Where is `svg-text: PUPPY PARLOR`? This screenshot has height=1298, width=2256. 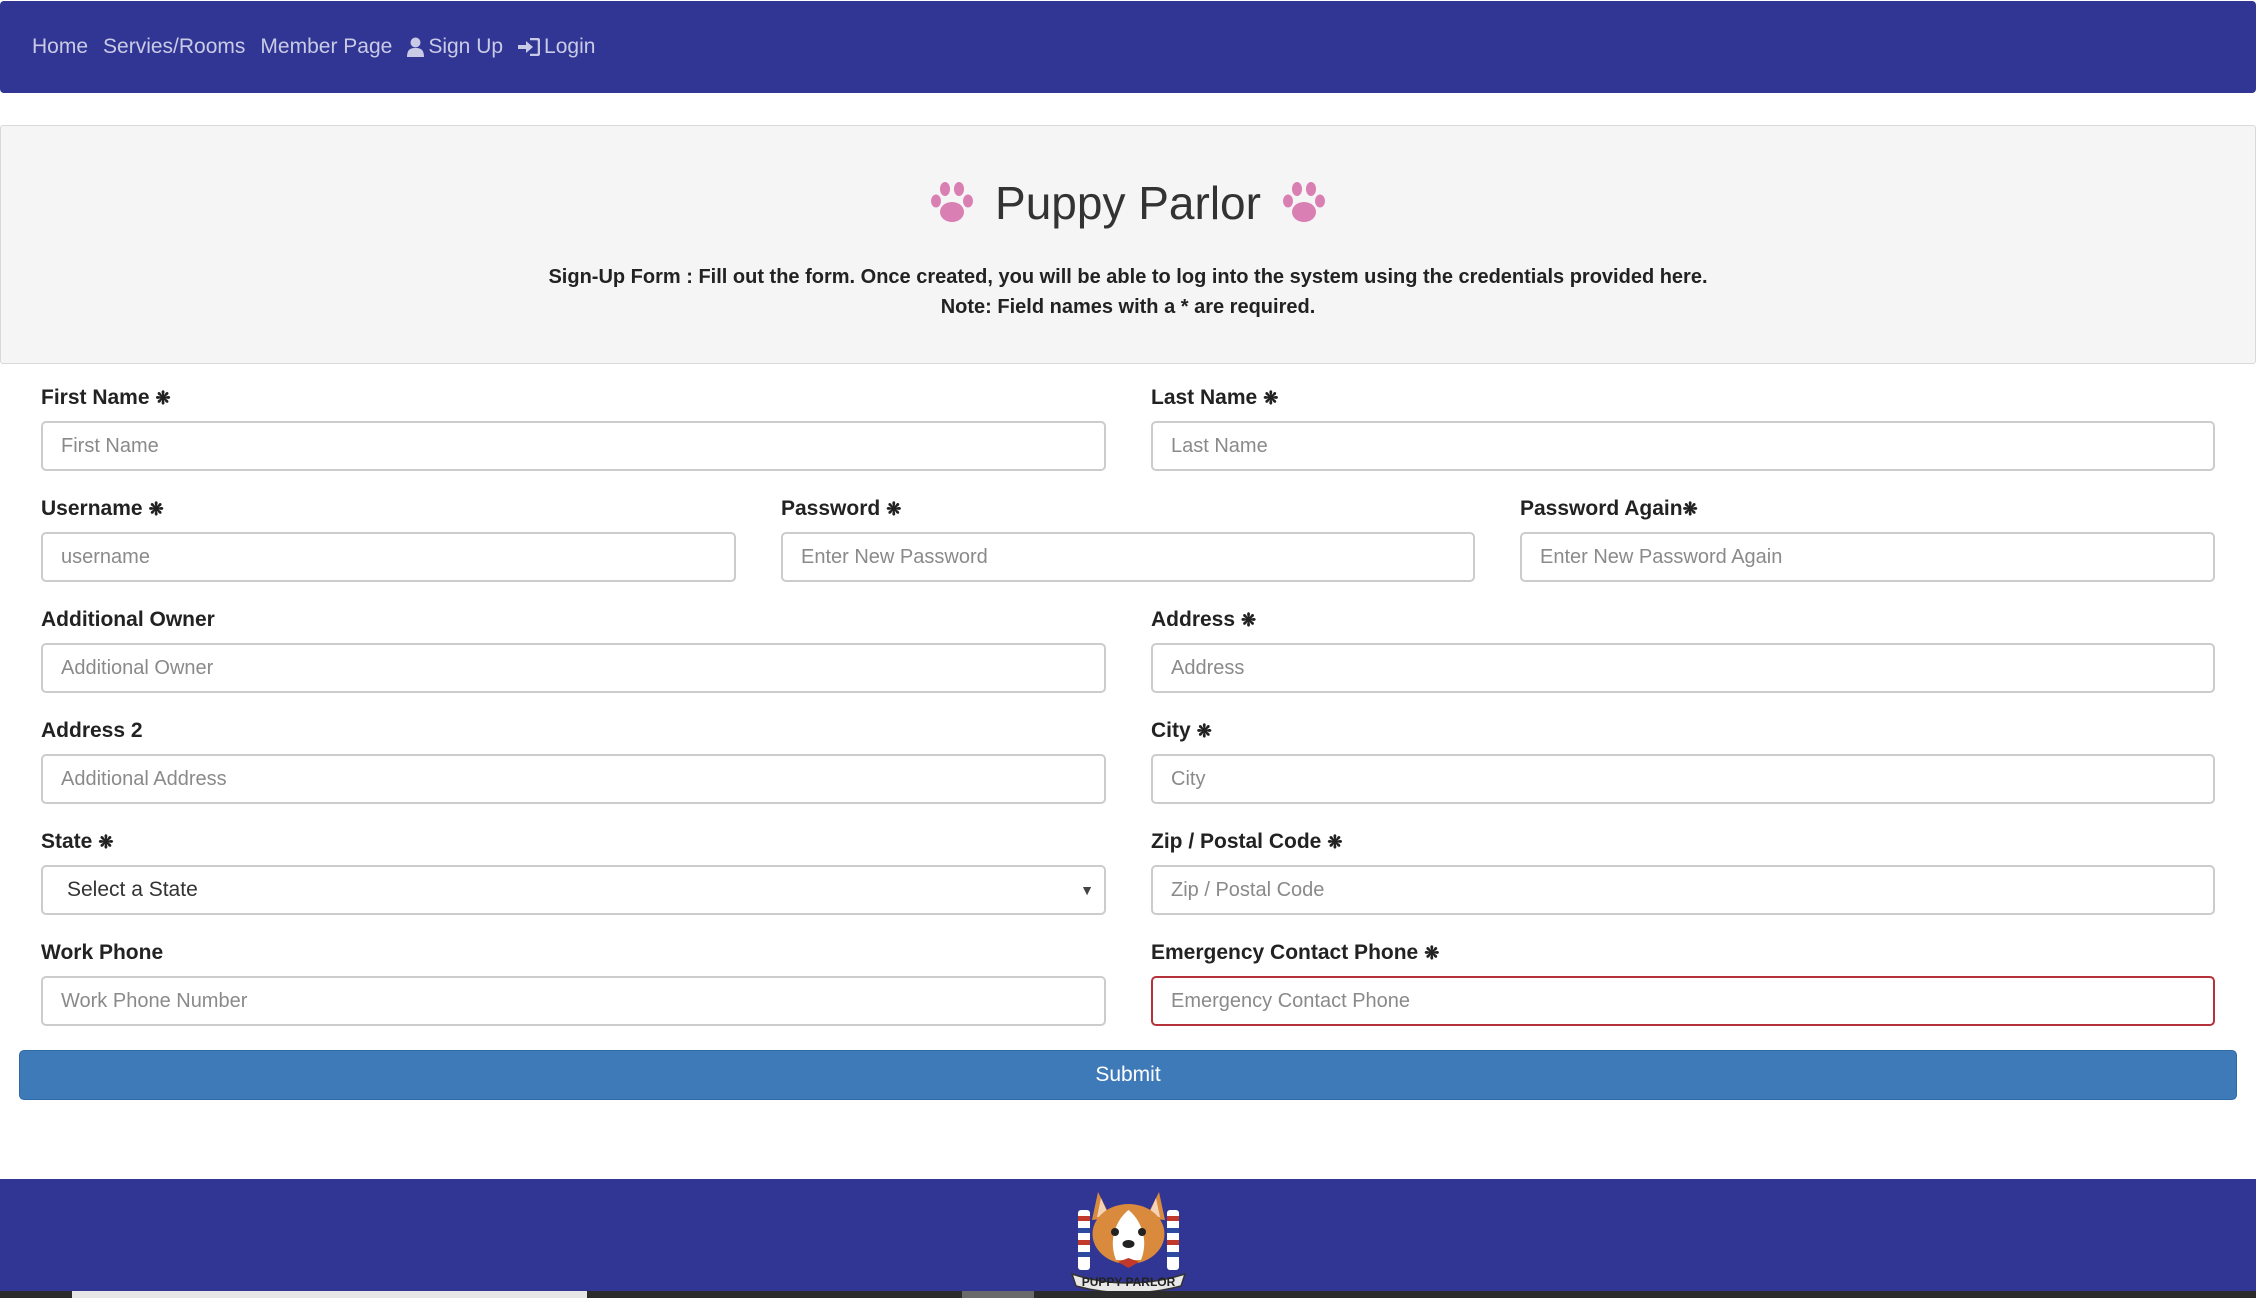 svg-text: PUPPY PARLOR is located at coordinates (1129, 1282).